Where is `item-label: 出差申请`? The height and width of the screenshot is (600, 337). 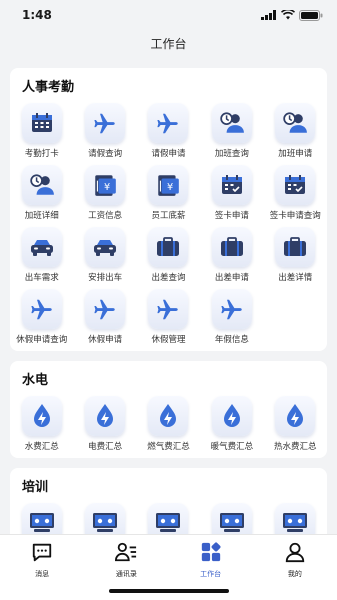
item-label: 出差申请 is located at coordinates (231, 278).